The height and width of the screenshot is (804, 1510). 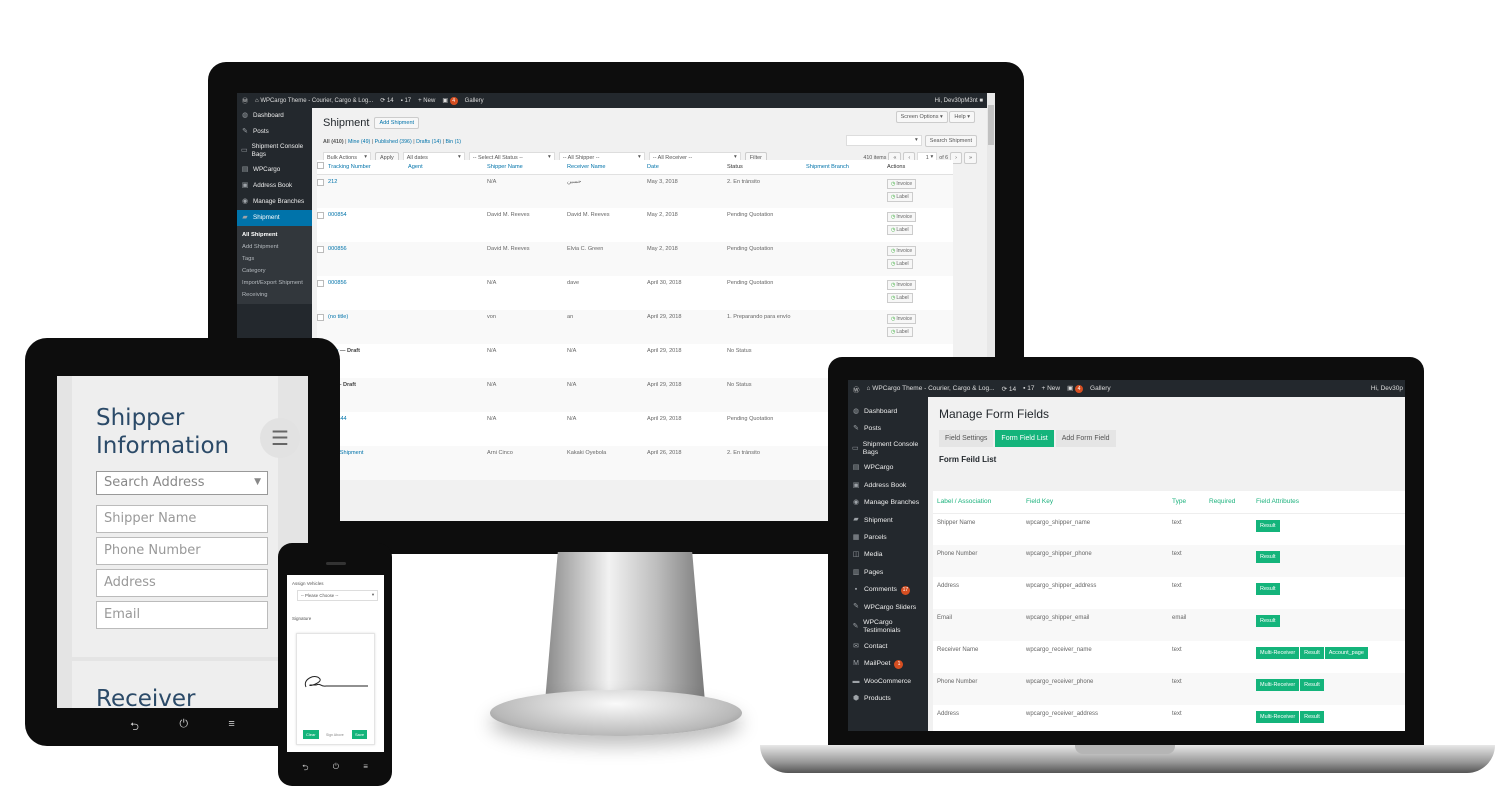 I want to click on screen-options-button: Screen Options ▾, so click(x=921, y=117).